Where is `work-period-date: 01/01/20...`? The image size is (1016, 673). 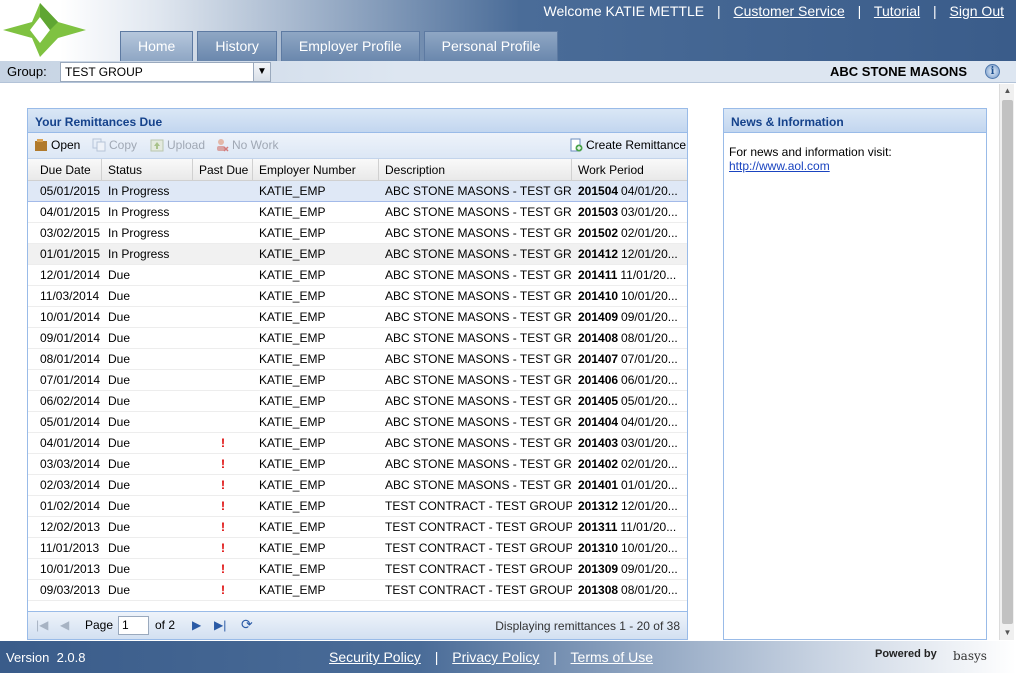 work-period-date: 01/01/20... is located at coordinates (649, 485).